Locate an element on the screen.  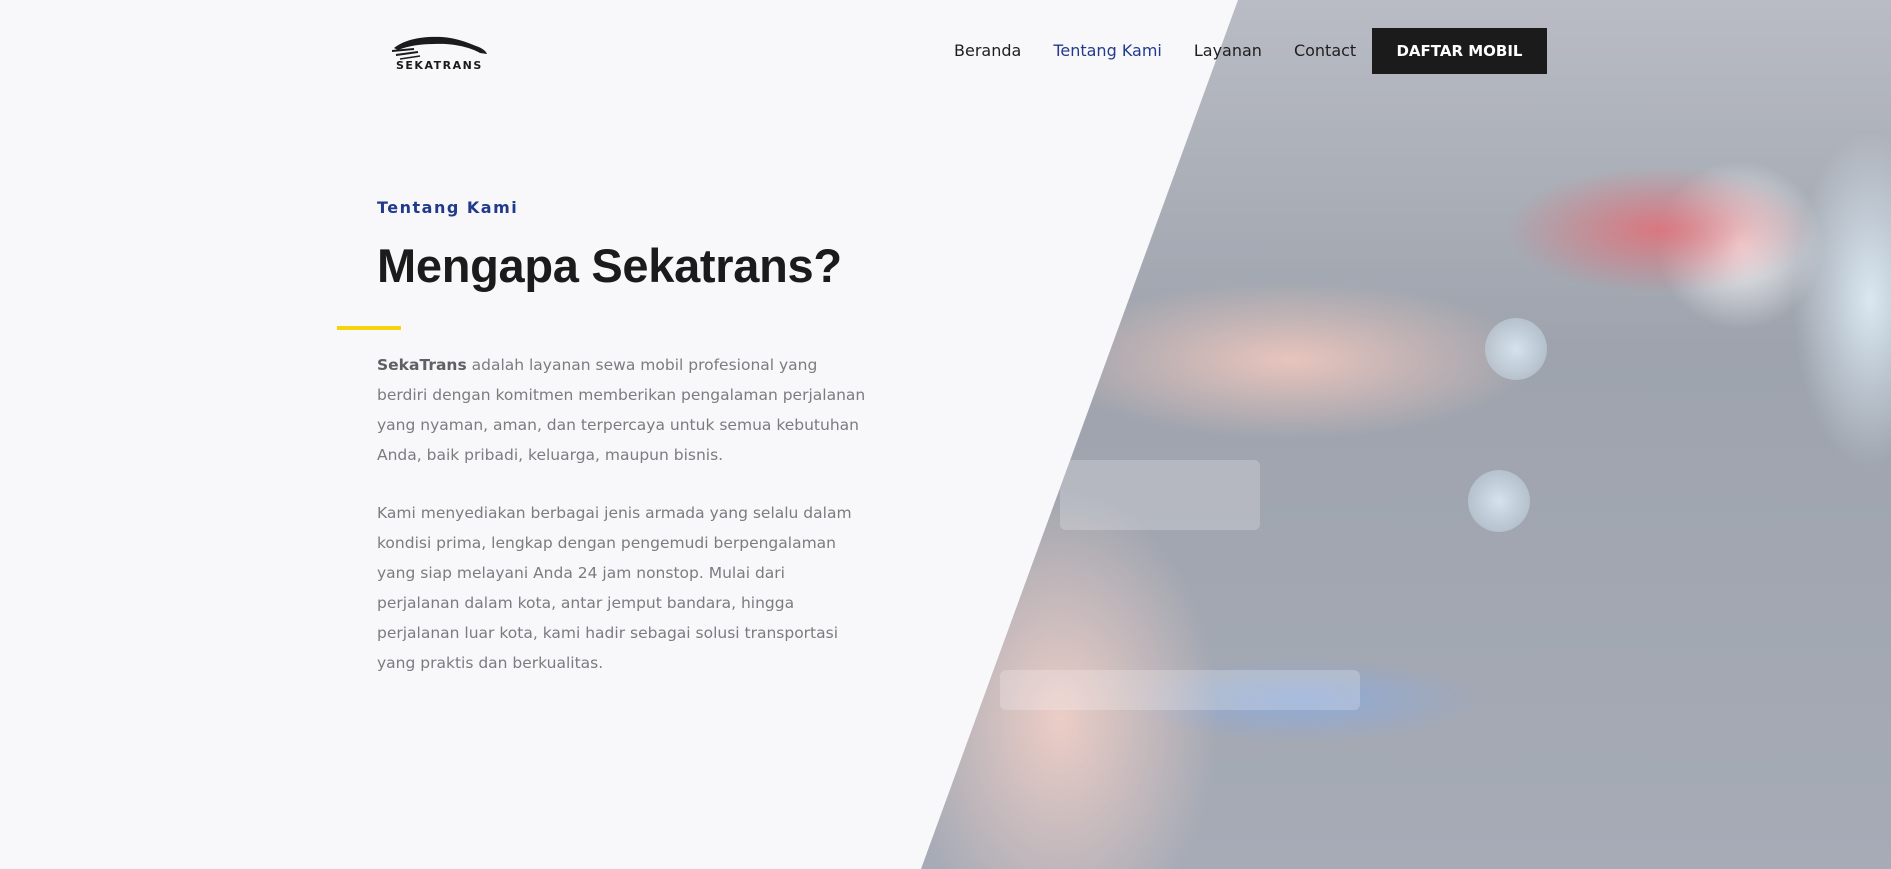
page-title: Mengapa Sekatrans? is located at coordinates (609, 265).